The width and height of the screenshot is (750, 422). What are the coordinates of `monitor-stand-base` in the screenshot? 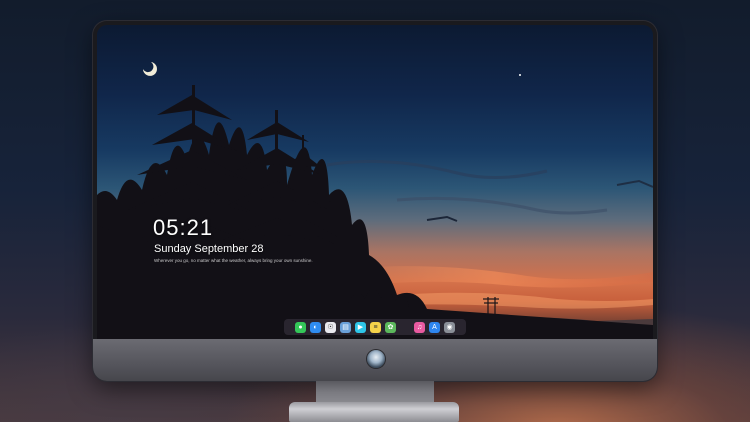 It's located at (374, 412).